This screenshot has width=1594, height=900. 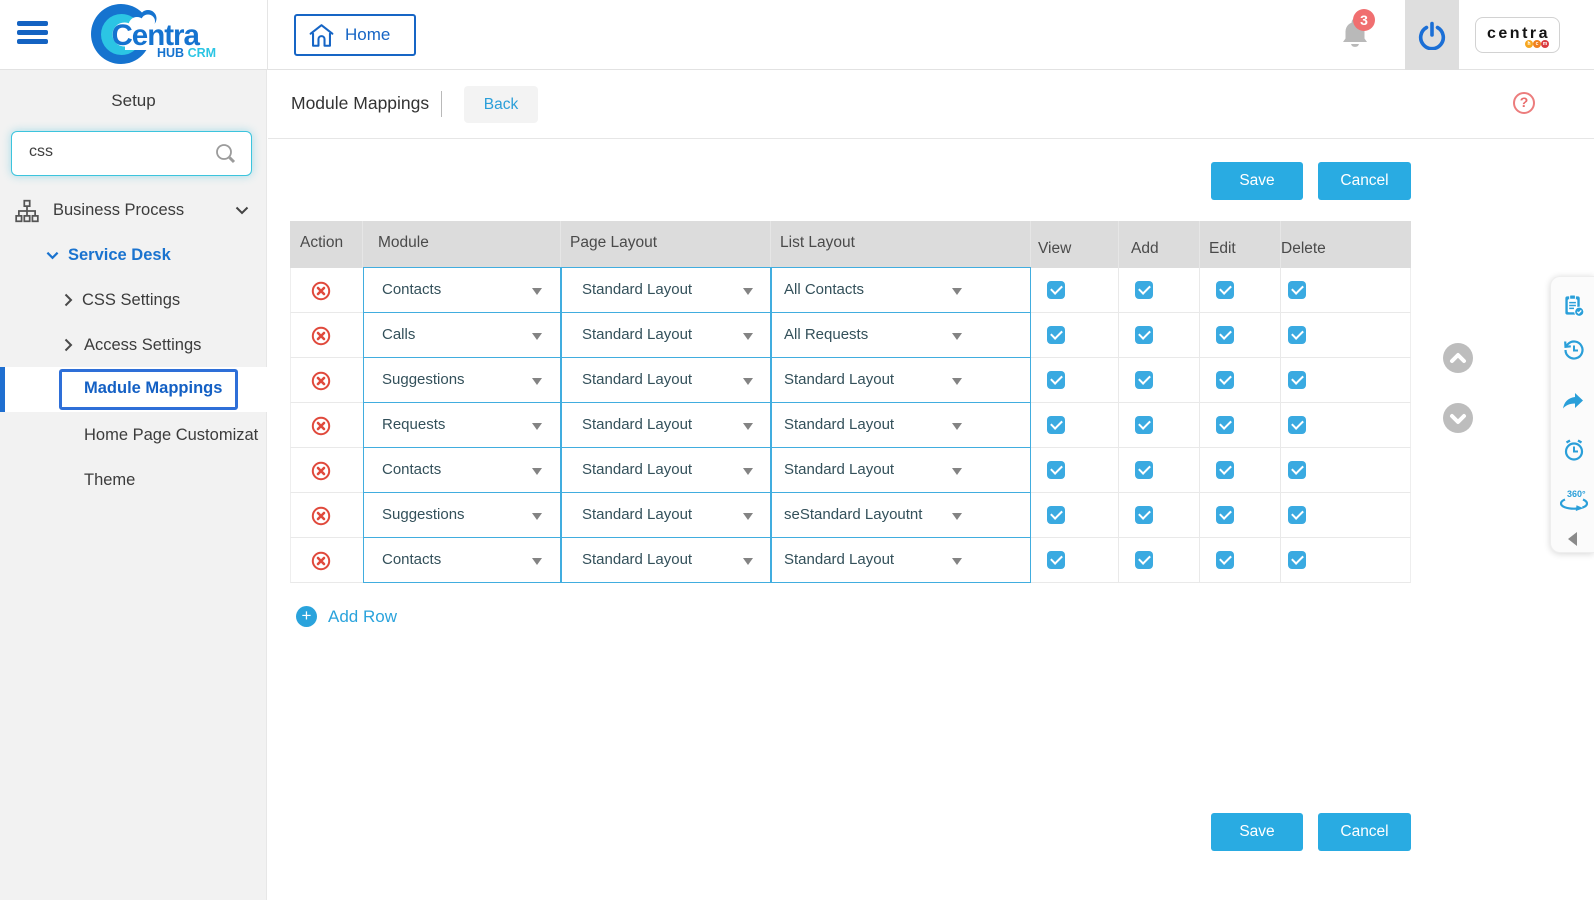 What do you see at coordinates (186, 53) in the screenshot?
I see `svg-text: HUB CRM` at bounding box center [186, 53].